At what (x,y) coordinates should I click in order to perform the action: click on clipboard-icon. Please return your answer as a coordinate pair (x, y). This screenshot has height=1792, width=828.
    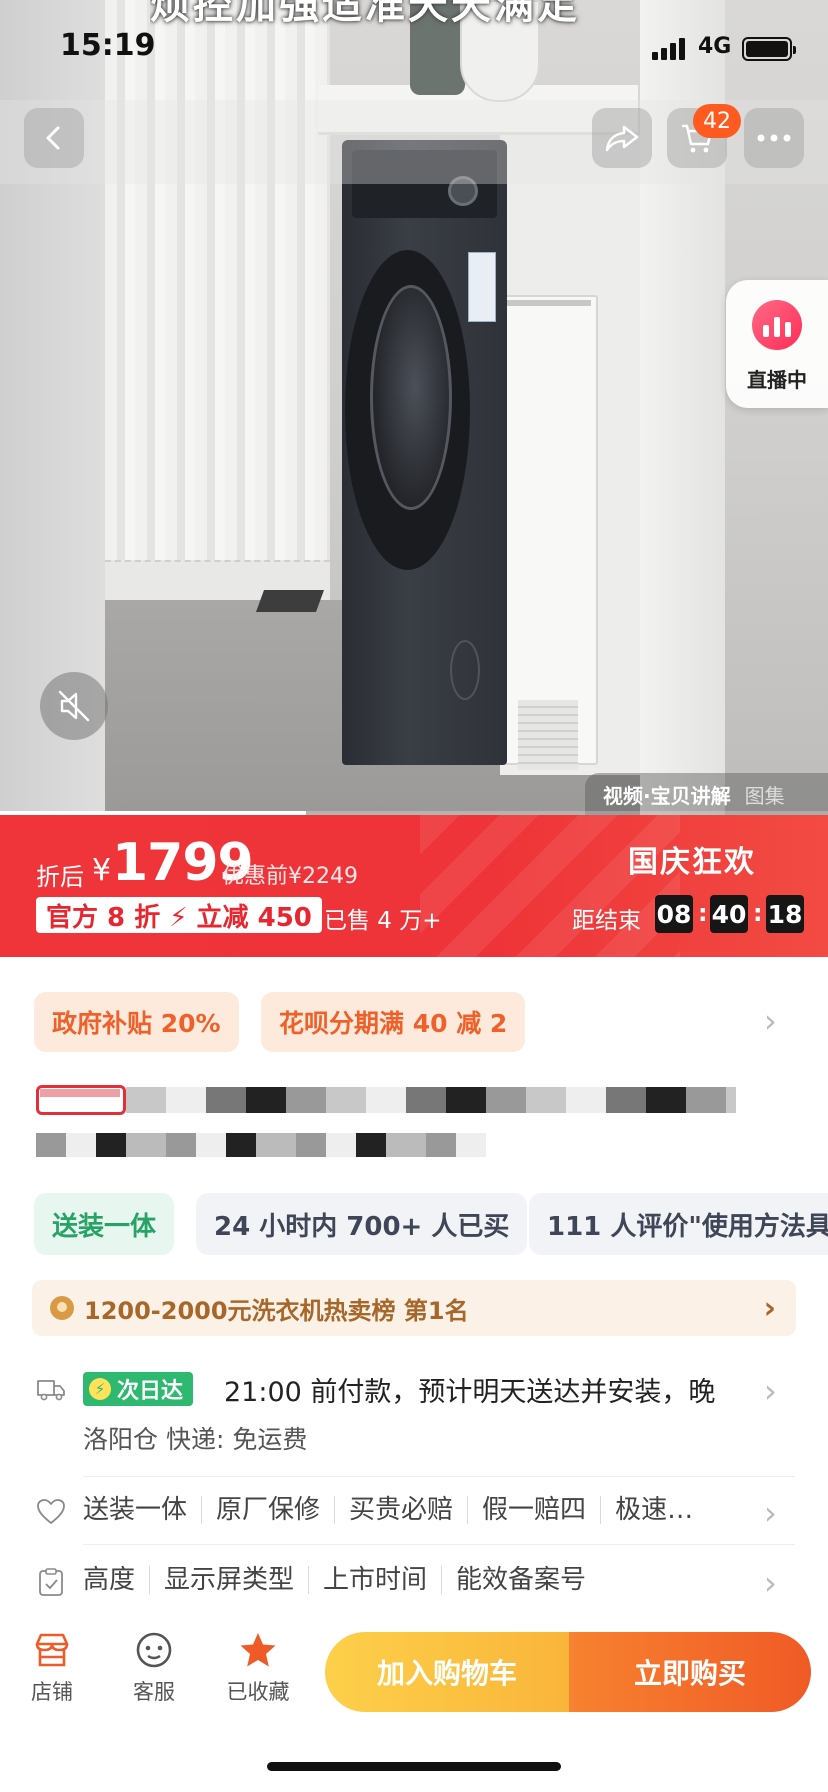
    Looking at the image, I should click on (51, 1582).